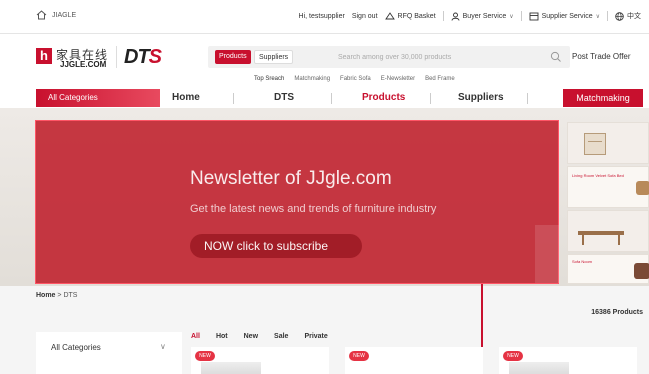 This screenshot has height=374, width=649. I want to click on greeting-text: Hi, testsupplier, so click(321, 16).